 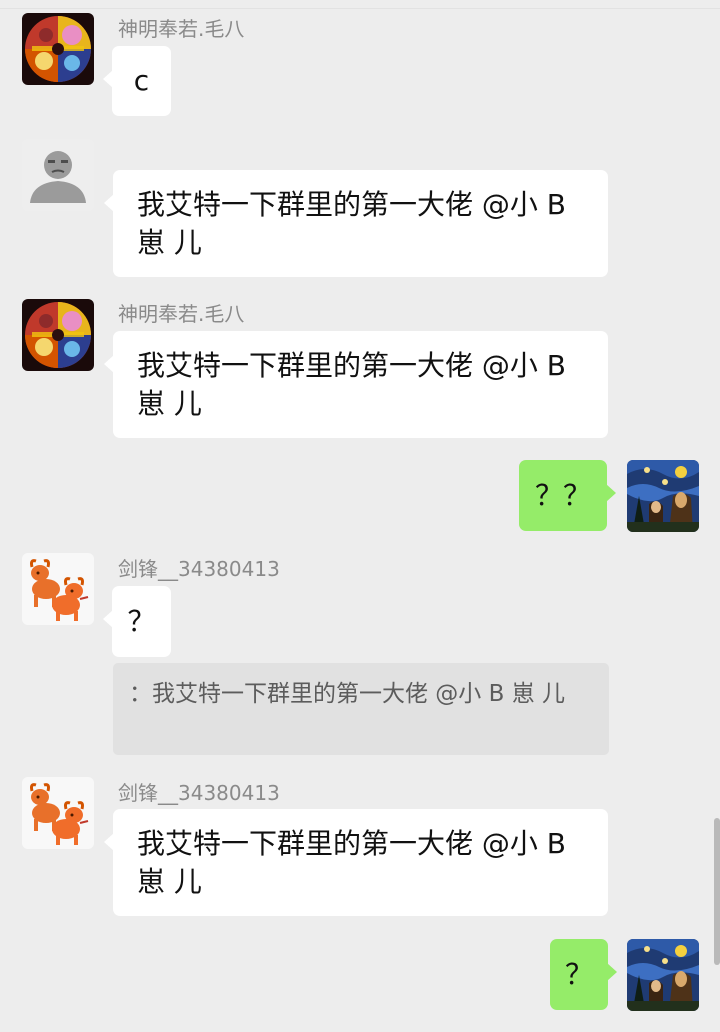 What do you see at coordinates (583, 974) in the screenshot?
I see `my-message-bubble: ？` at bounding box center [583, 974].